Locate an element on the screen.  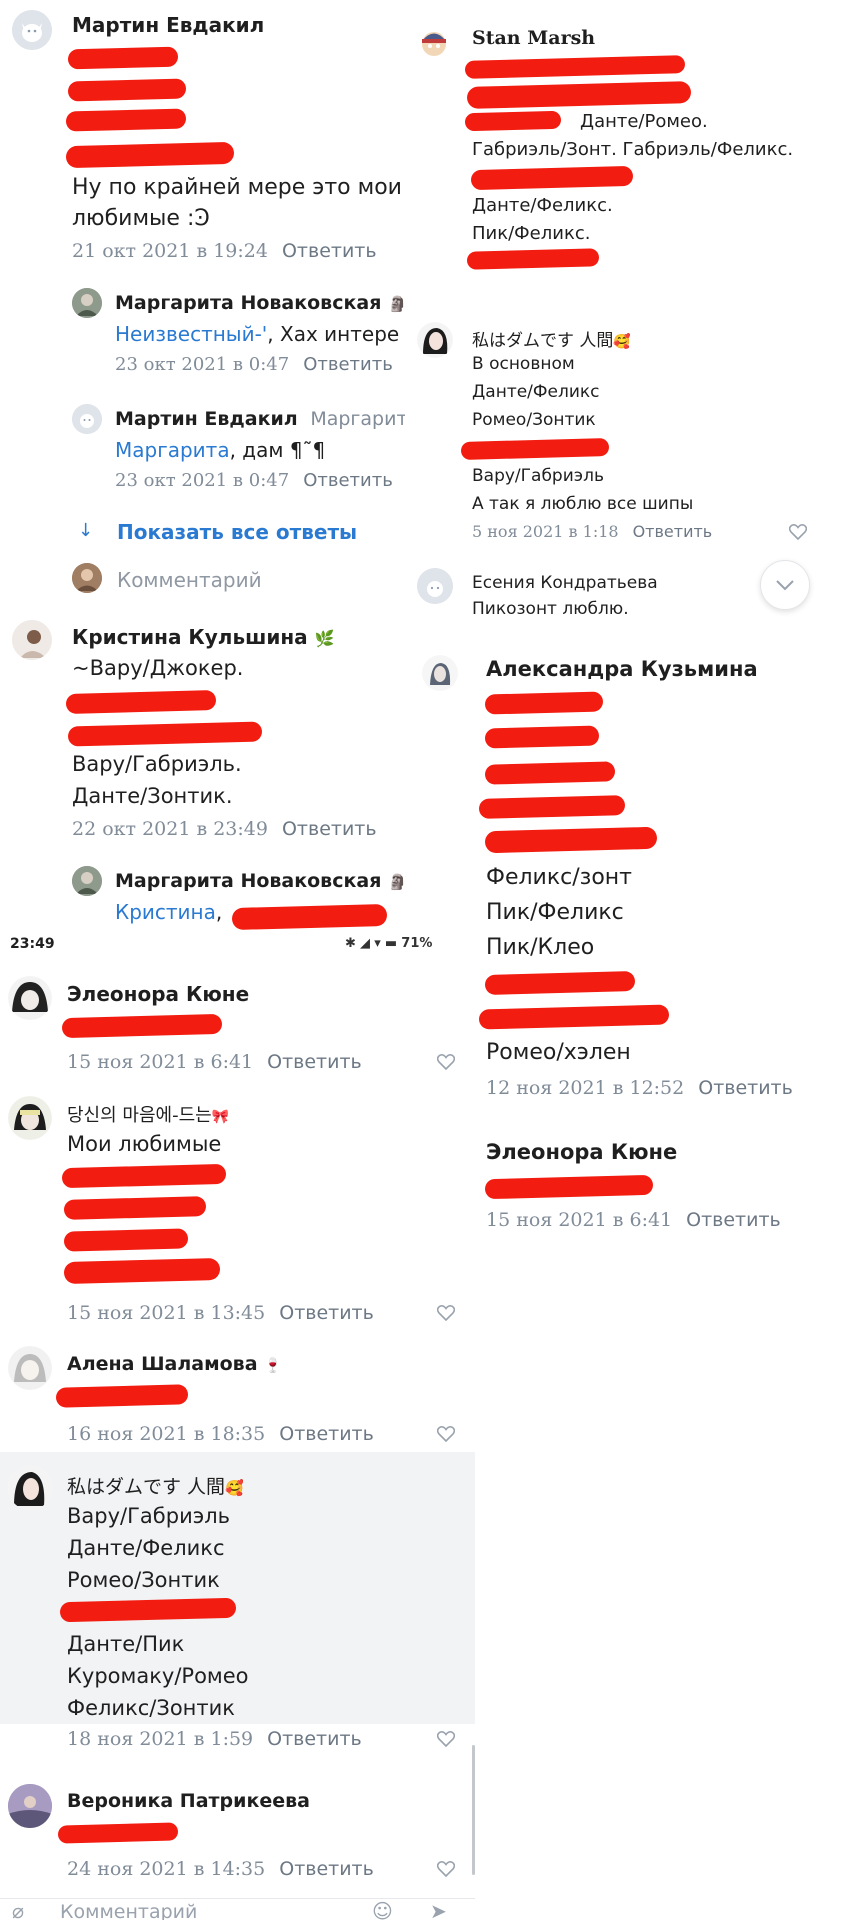
reply-author: Мартин Евдакил Маргарите is located at coordinates (260, 419).